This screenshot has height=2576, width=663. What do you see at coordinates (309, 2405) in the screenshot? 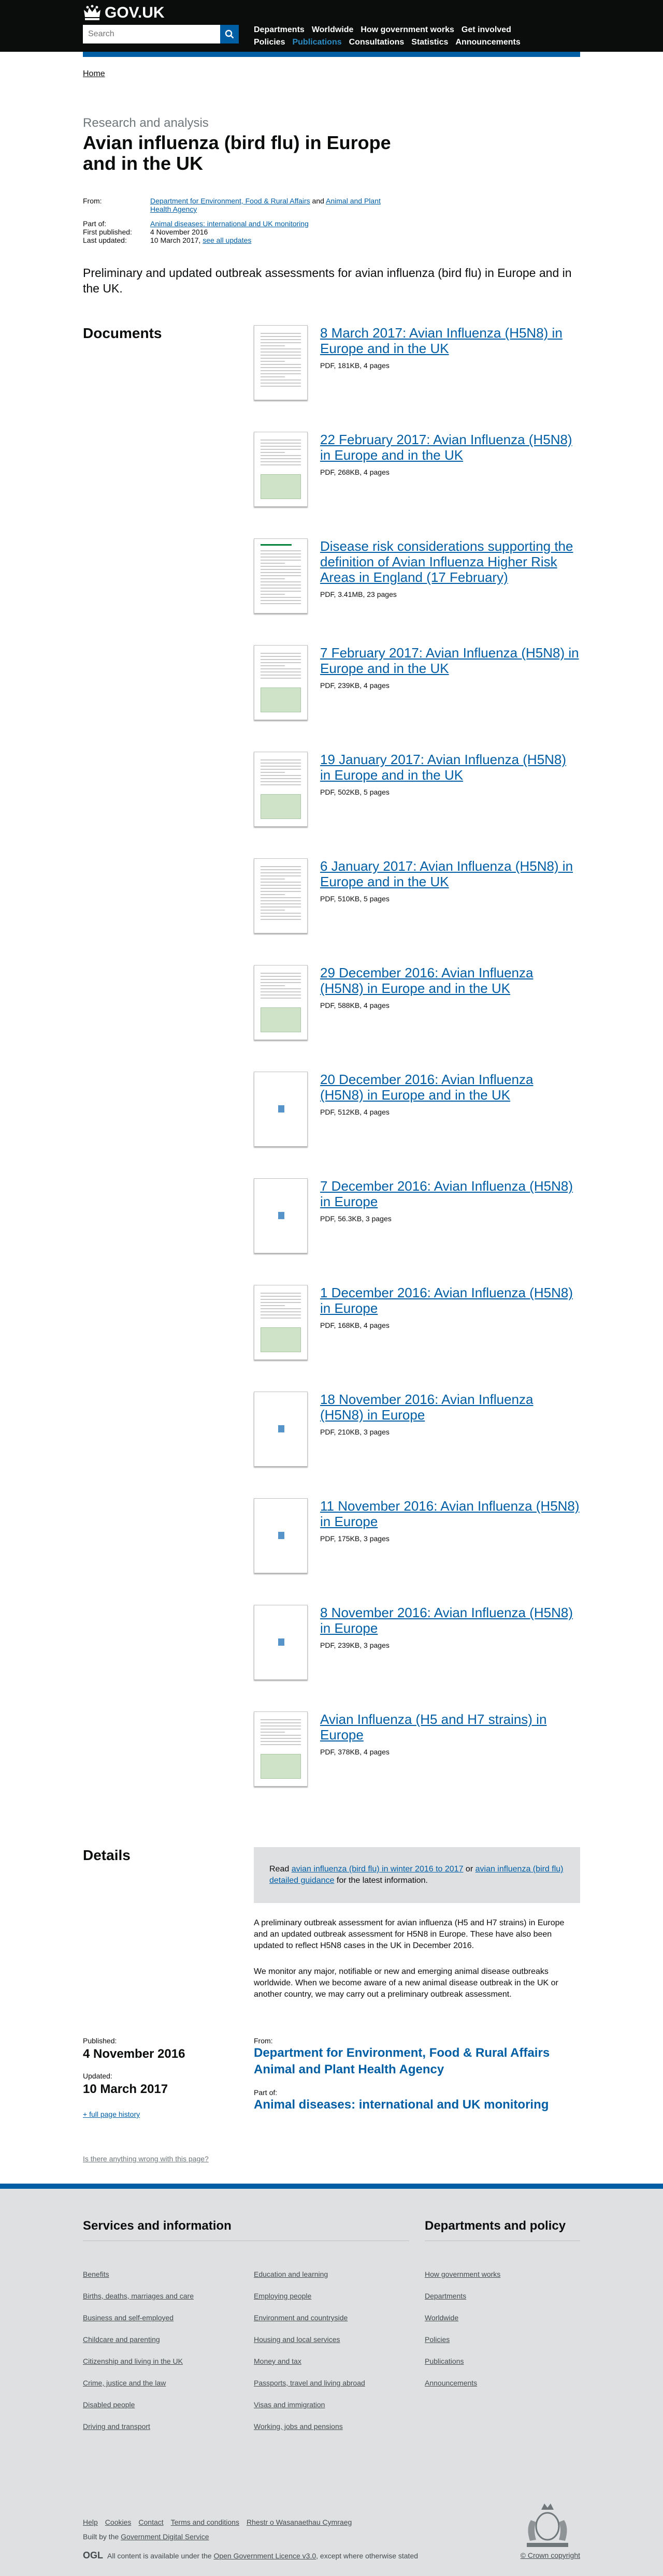
I see `footer-link-visas-and-immigration: Visas and immigration` at bounding box center [309, 2405].